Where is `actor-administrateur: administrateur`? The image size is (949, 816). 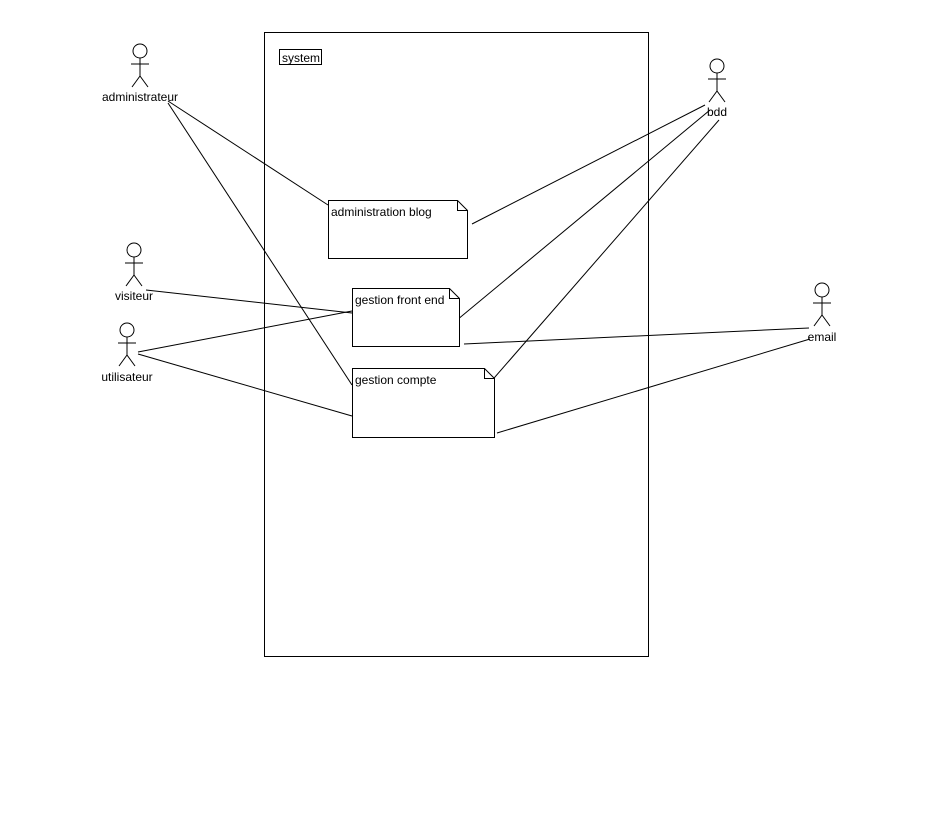 actor-administrateur: administrateur is located at coordinates (140, 73).